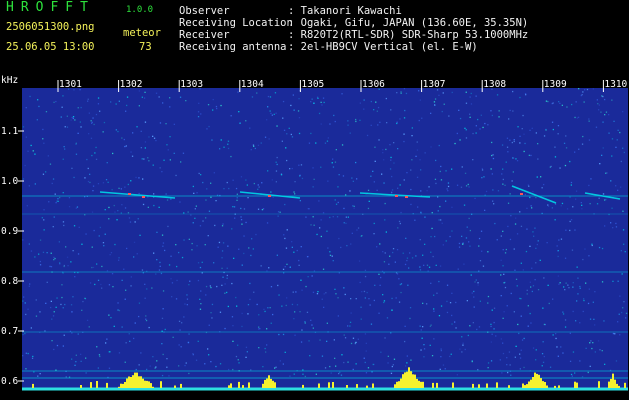 The height and width of the screenshot is (400, 629). What do you see at coordinates (252, 84) in the screenshot?
I see `x-tick-label: 1304` at bounding box center [252, 84].